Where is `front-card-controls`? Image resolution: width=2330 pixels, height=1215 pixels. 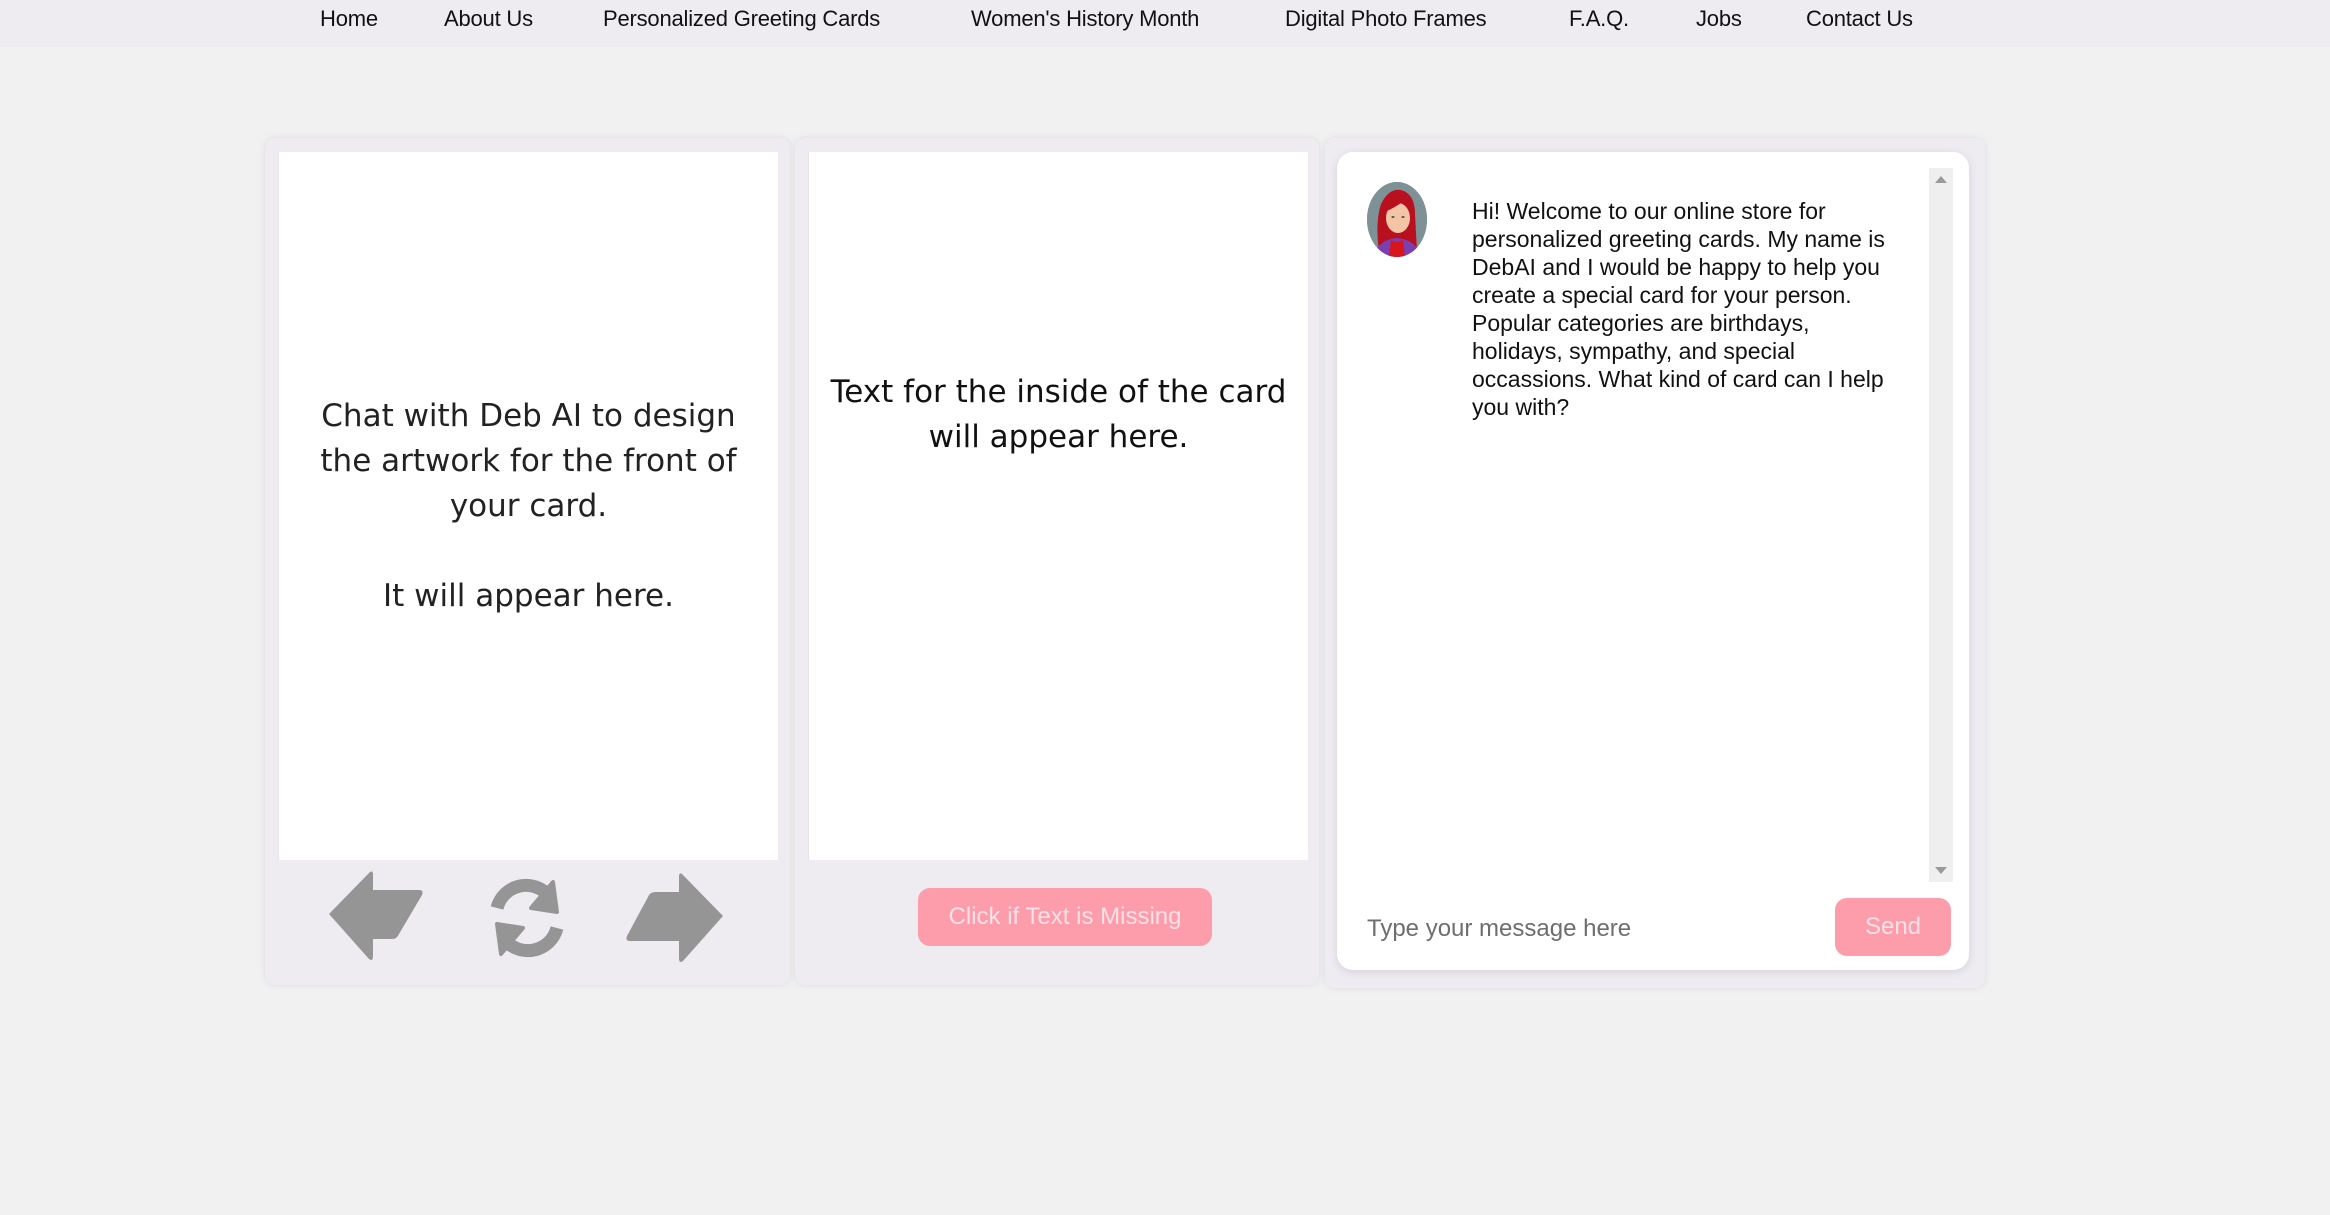
front-card-controls is located at coordinates (527, 923).